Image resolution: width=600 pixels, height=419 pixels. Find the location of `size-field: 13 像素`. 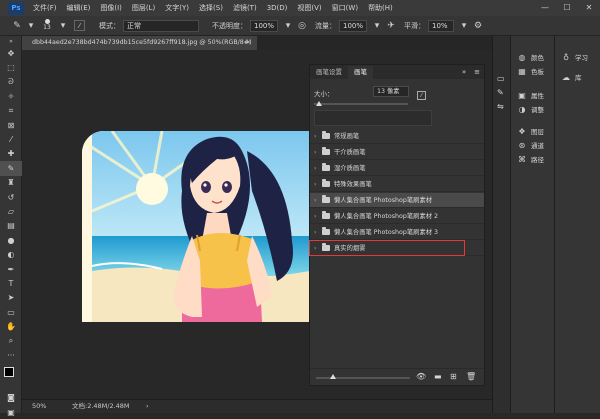

size-field: 13 像素 is located at coordinates (391, 91).